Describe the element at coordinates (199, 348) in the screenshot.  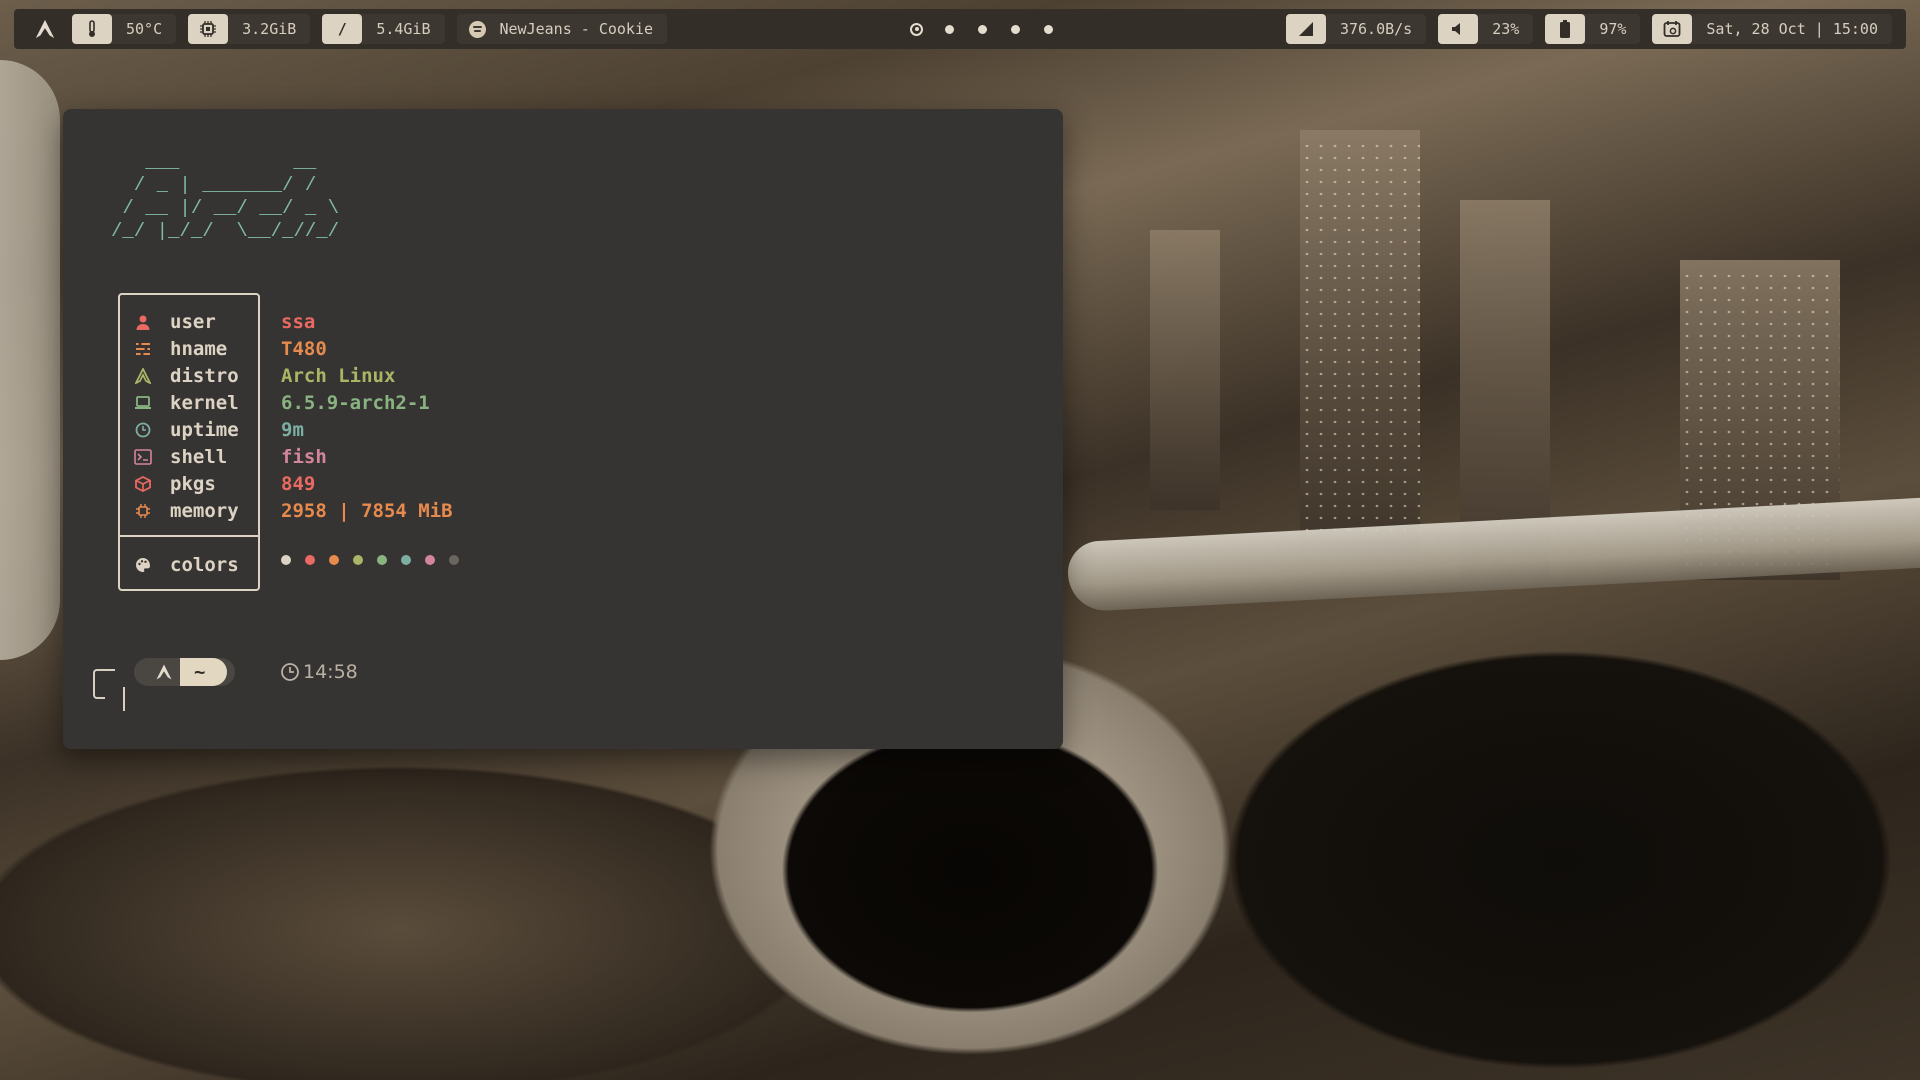
I see `fetch-key: hname` at that location.